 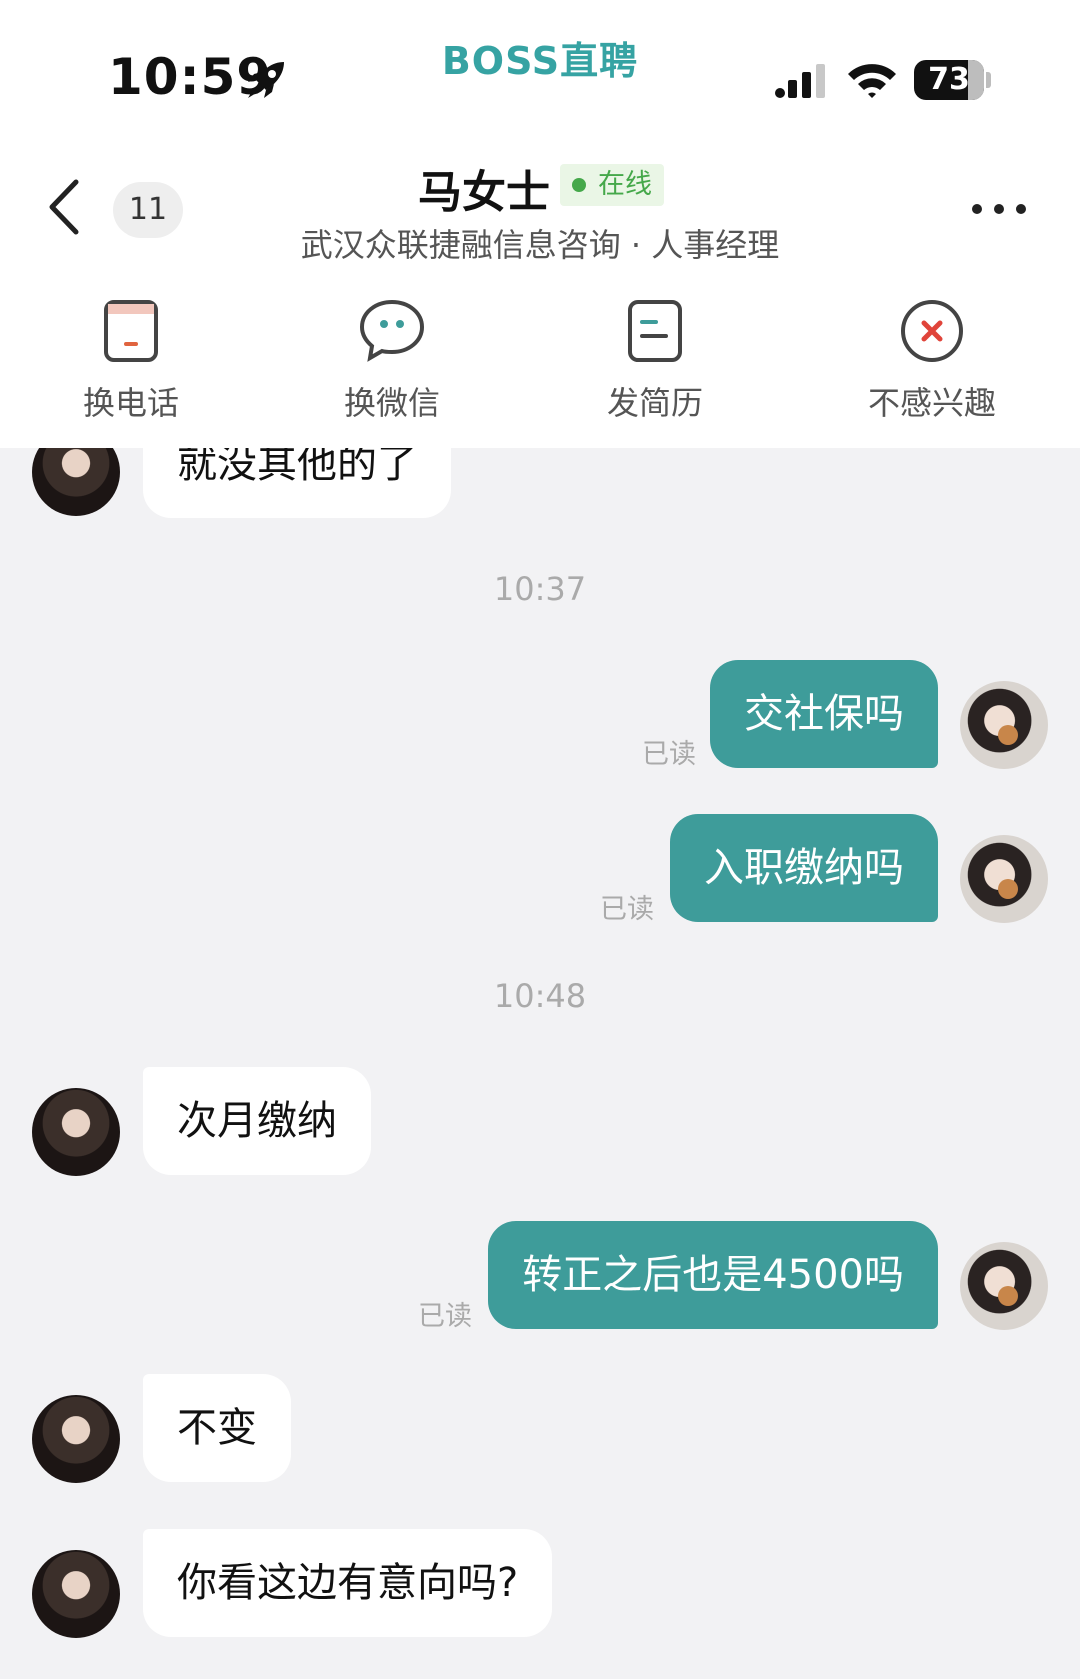 What do you see at coordinates (540, 996) in the screenshot?
I see `message-timestamp: 10:48` at bounding box center [540, 996].